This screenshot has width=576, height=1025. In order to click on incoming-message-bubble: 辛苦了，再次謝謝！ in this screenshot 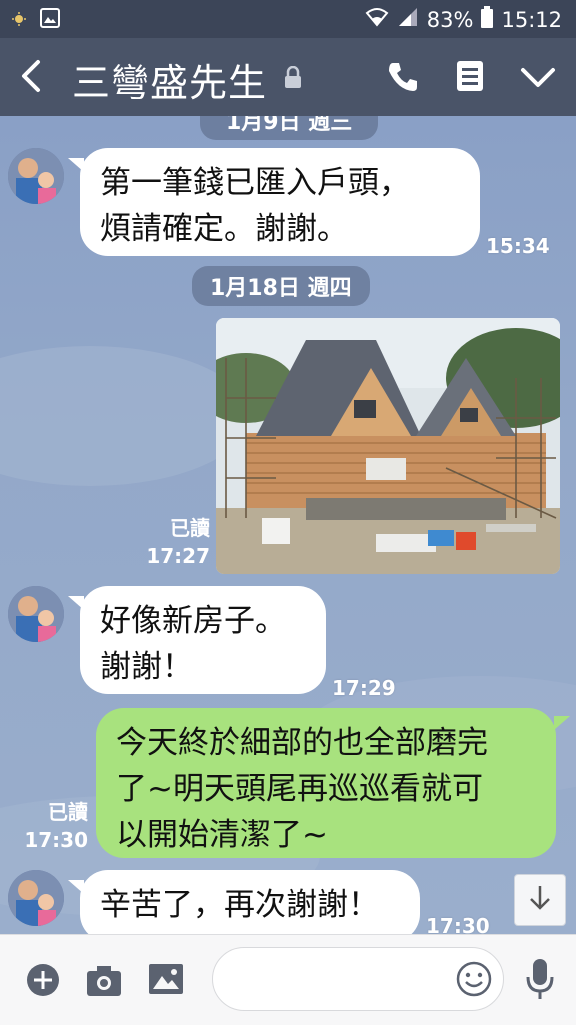, I will do `click(250, 902)`.